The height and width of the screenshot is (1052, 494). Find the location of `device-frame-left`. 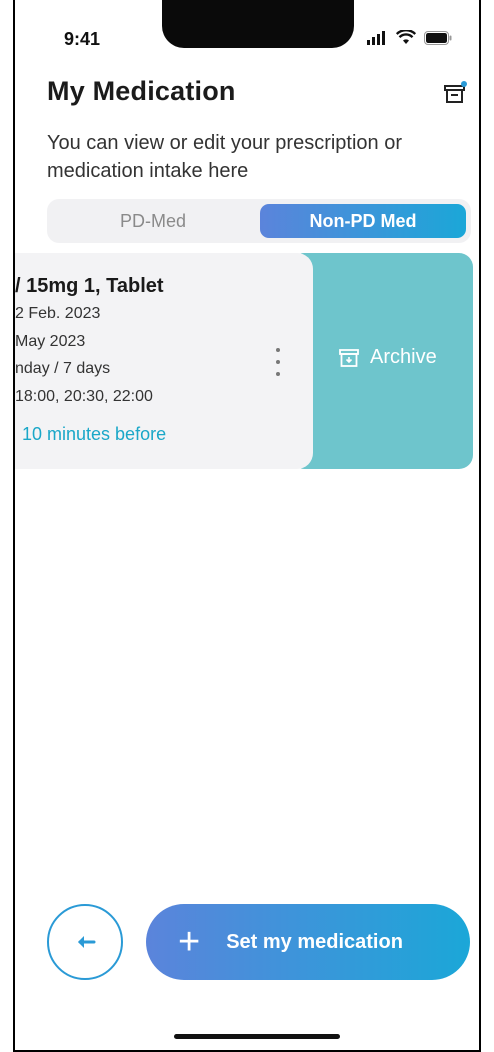

device-frame-left is located at coordinates (14, 526).